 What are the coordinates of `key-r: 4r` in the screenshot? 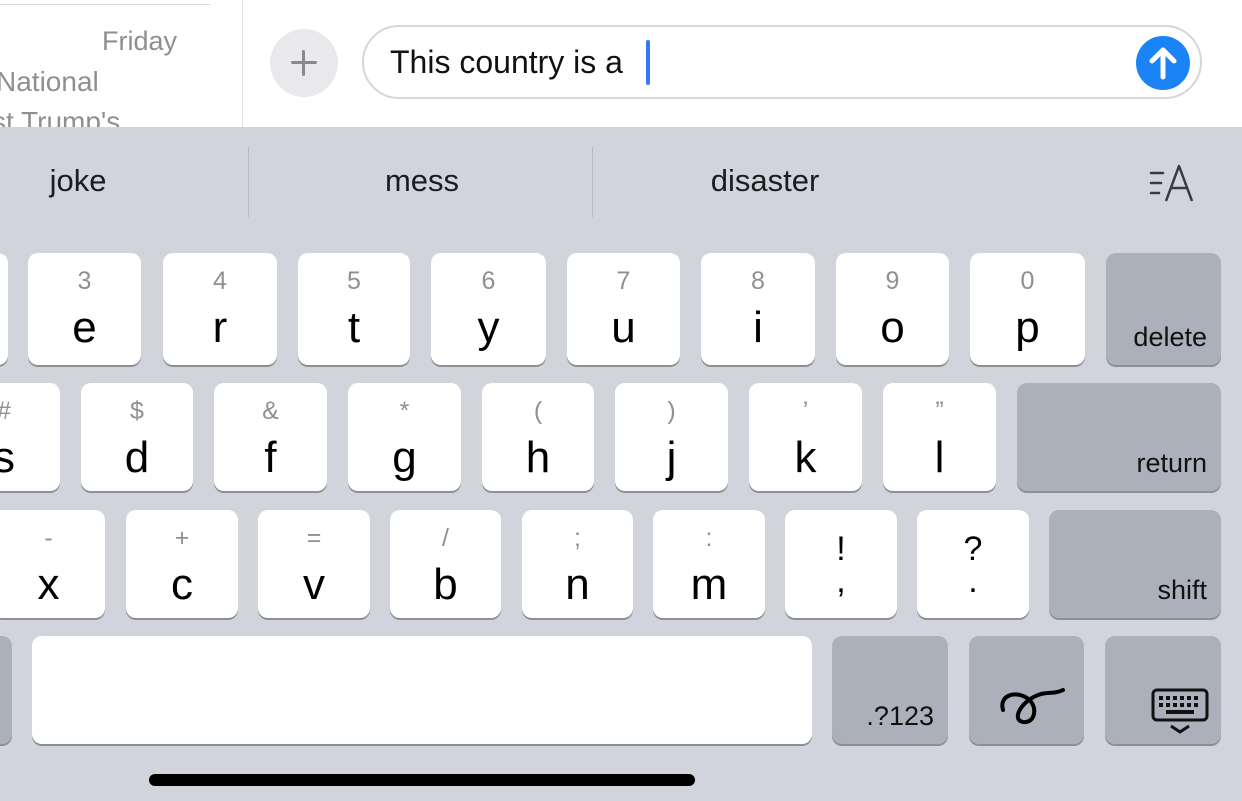 It's located at (220, 309).